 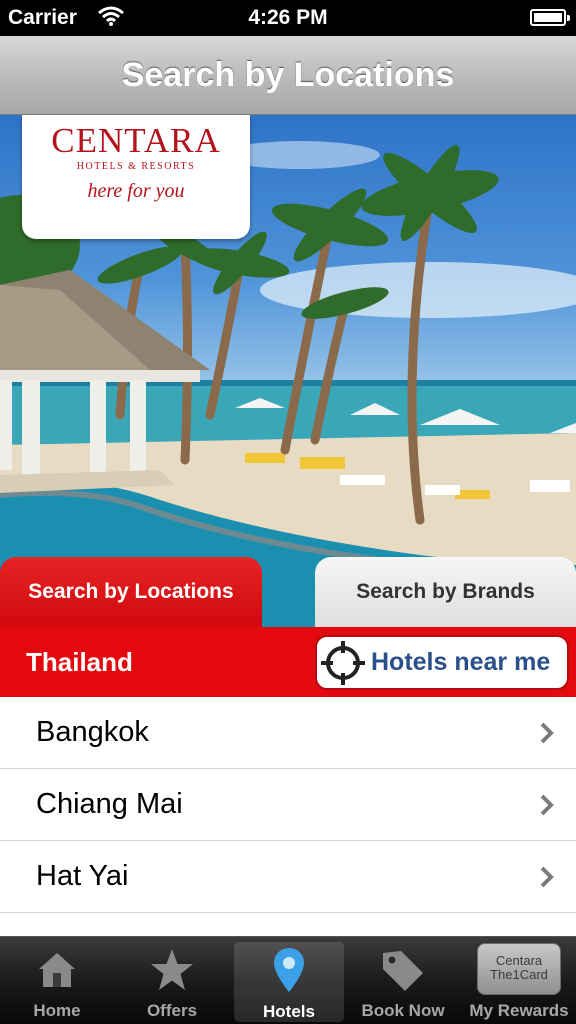 I want to click on list-item-bangkok: Bangkok, so click(x=288, y=733).